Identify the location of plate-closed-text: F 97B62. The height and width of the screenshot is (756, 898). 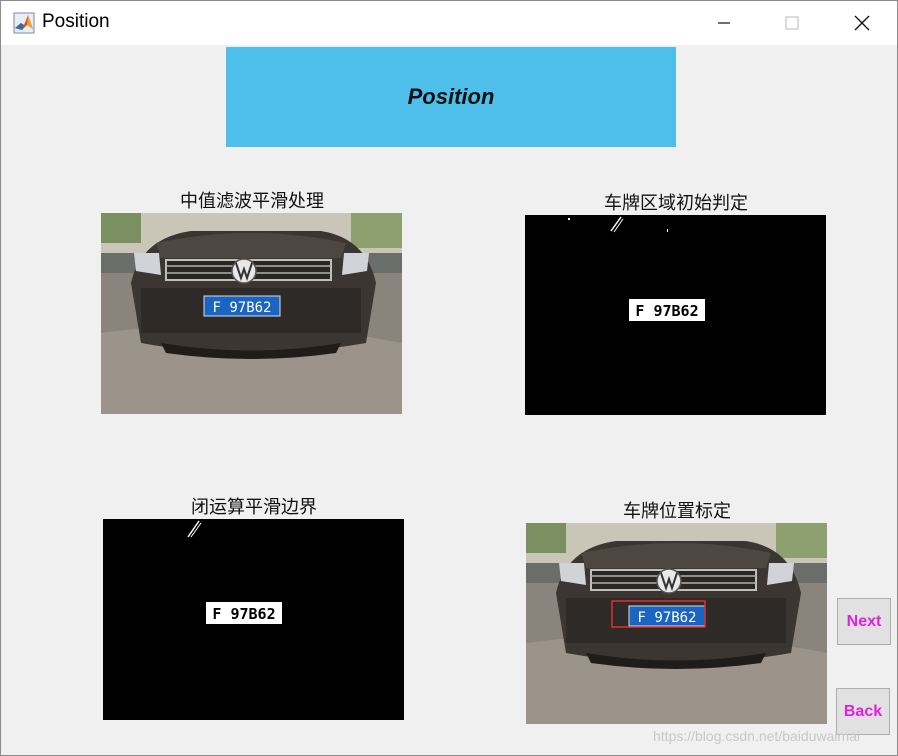
(243, 614).